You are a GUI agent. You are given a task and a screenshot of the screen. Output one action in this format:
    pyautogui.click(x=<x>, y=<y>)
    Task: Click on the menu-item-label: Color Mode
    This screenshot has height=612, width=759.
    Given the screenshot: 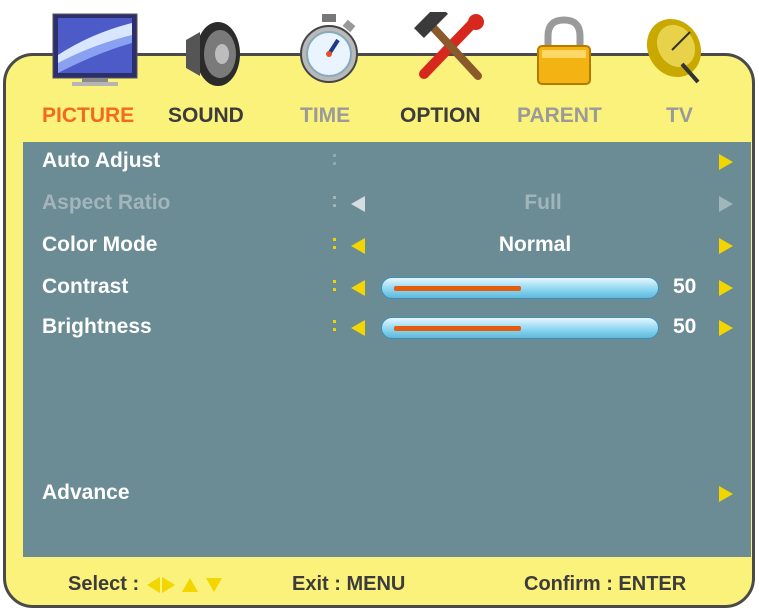 What is the action you would take?
    pyautogui.click(x=100, y=244)
    